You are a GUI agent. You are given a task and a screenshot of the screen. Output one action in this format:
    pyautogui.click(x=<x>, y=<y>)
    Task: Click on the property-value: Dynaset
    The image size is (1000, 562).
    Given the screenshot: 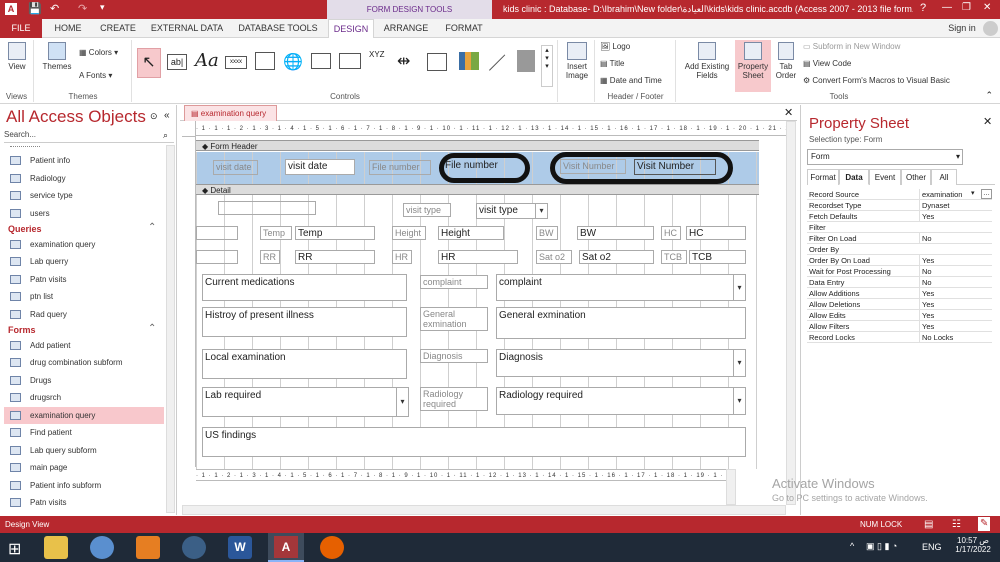 What is the action you would take?
    pyautogui.click(x=954, y=205)
    